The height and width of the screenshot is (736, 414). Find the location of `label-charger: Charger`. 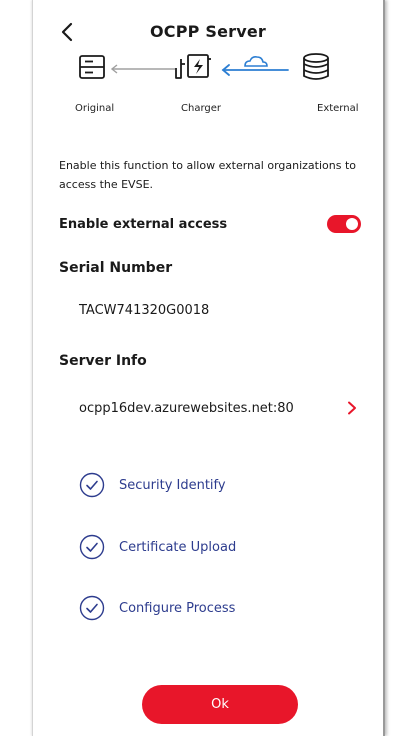

label-charger: Charger is located at coordinates (201, 108).